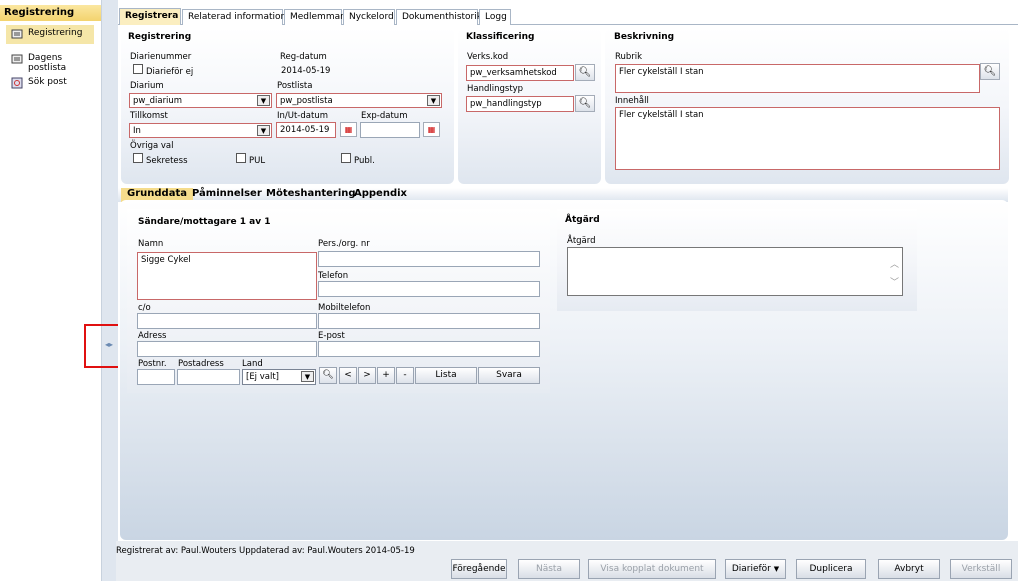 The image size is (1018, 581). What do you see at coordinates (359, 100) in the screenshot?
I see `postlista-select: pw_postlista ▼` at bounding box center [359, 100].